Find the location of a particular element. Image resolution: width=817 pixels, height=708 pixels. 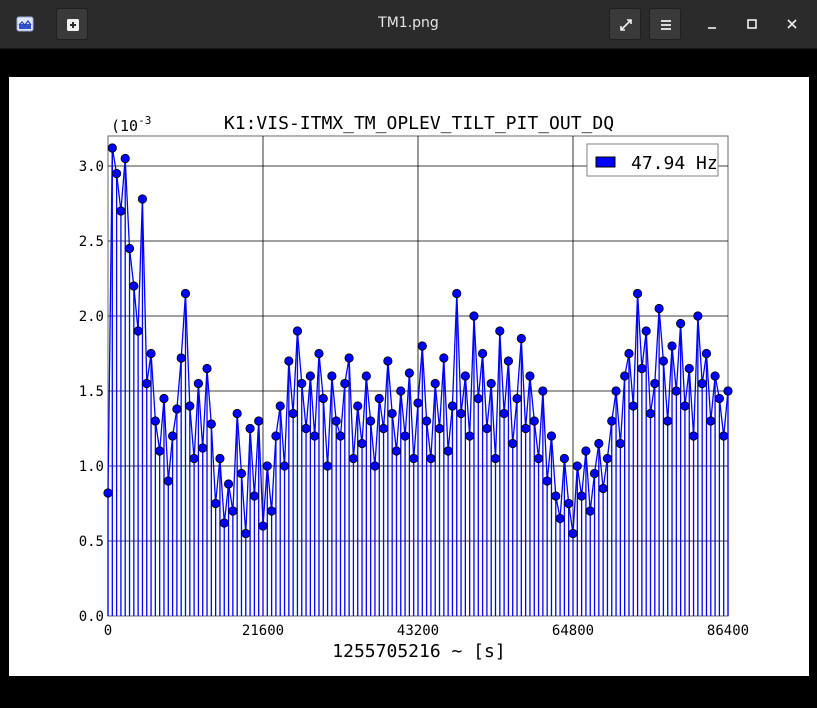

fullscreen-button is located at coordinates (625, 24).